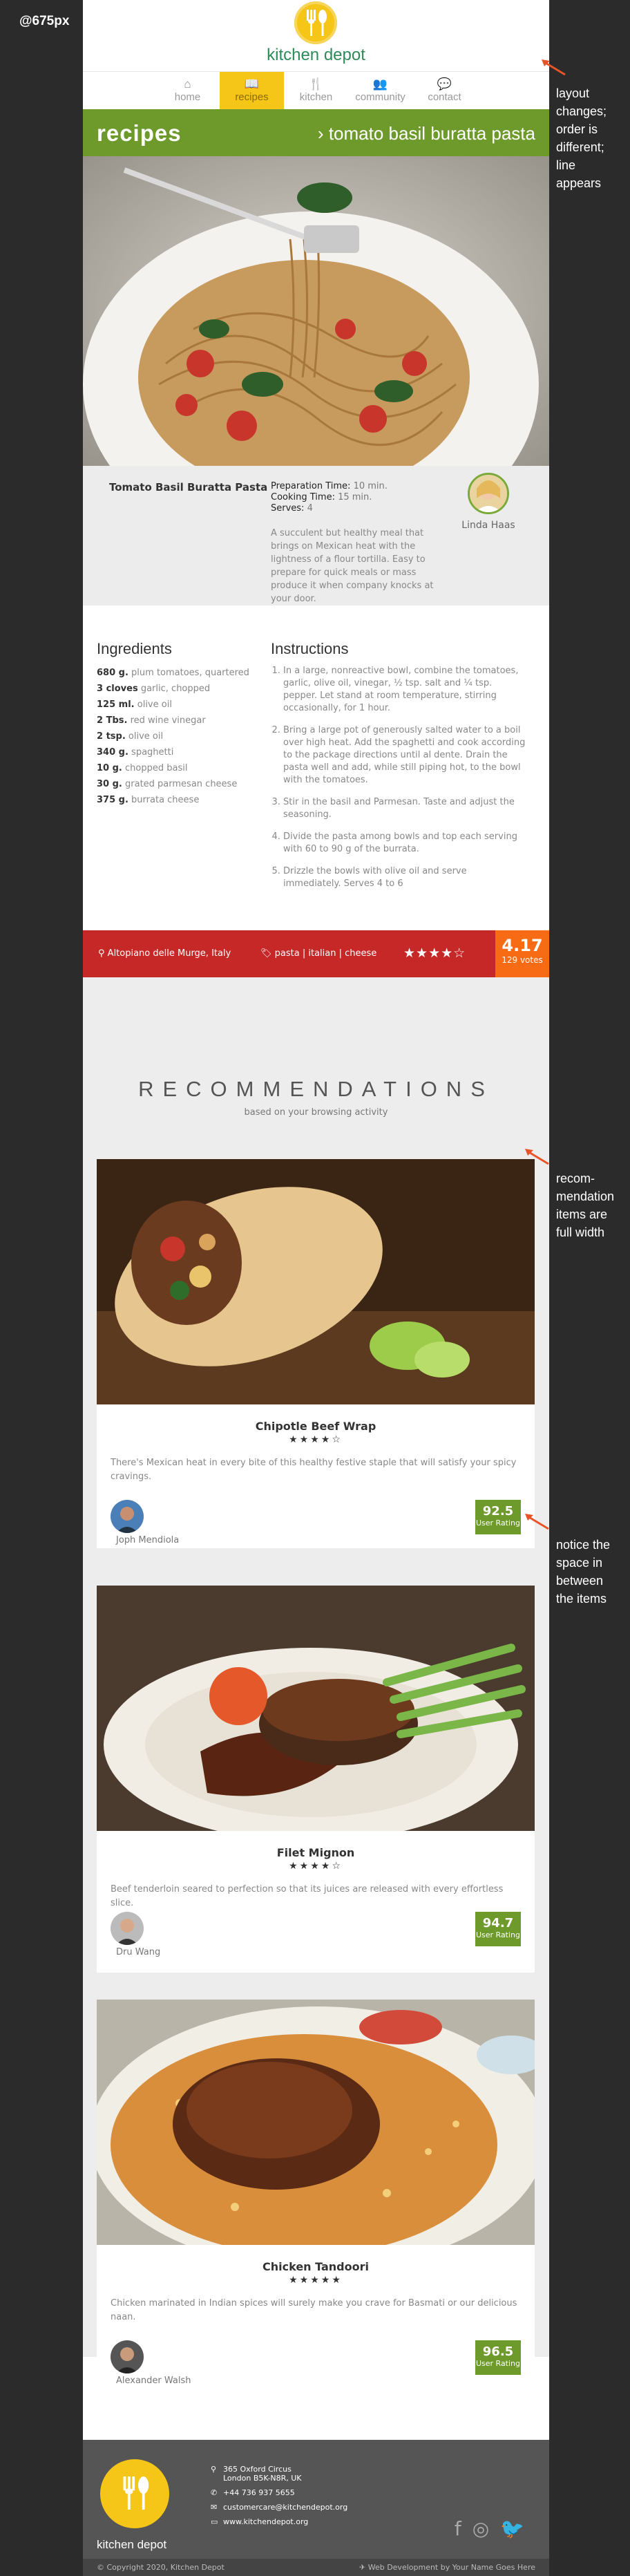 This screenshot has width=630, height=2576. What do you see at coordinates (488, 525) in the screenshot?
I see `author-name: Linda Haas` at bounding box center [488, 525].